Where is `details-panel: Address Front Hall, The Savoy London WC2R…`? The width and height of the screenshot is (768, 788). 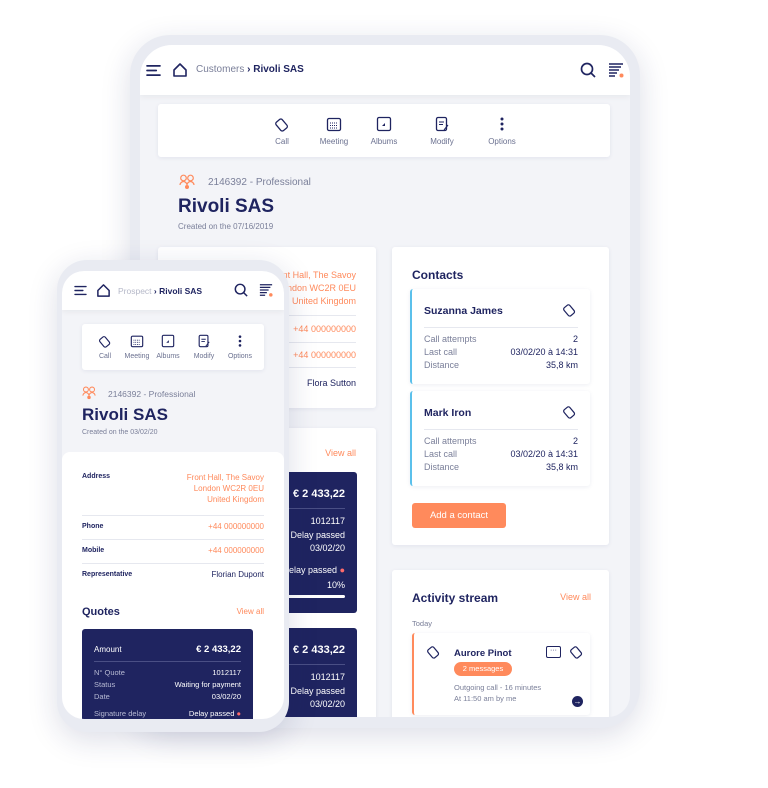
details-panel: Address Front Hall, The Savoy London WC2R… is located at coordinates (173, 585).